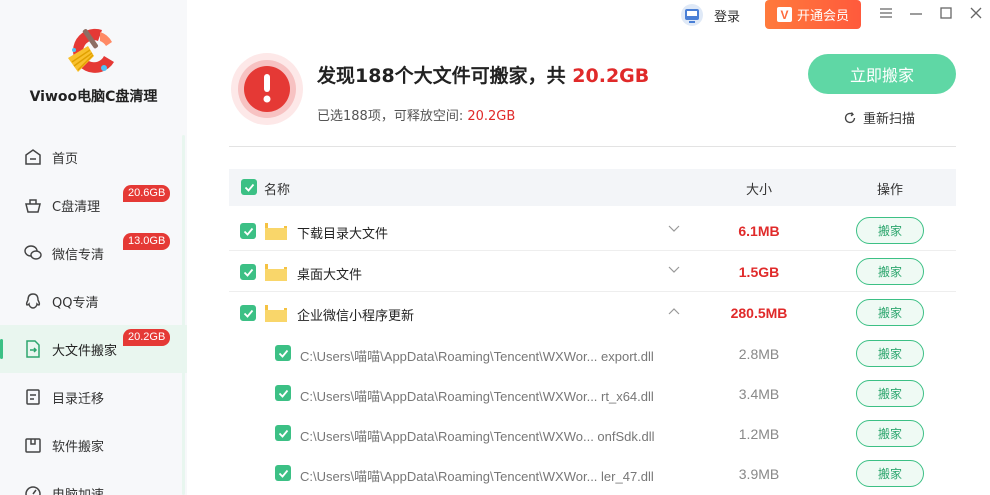  What do you see at coordinates (277, 190) in the screenshot?
I see `column-header-name: 名称` at bounding box center [277, 190].